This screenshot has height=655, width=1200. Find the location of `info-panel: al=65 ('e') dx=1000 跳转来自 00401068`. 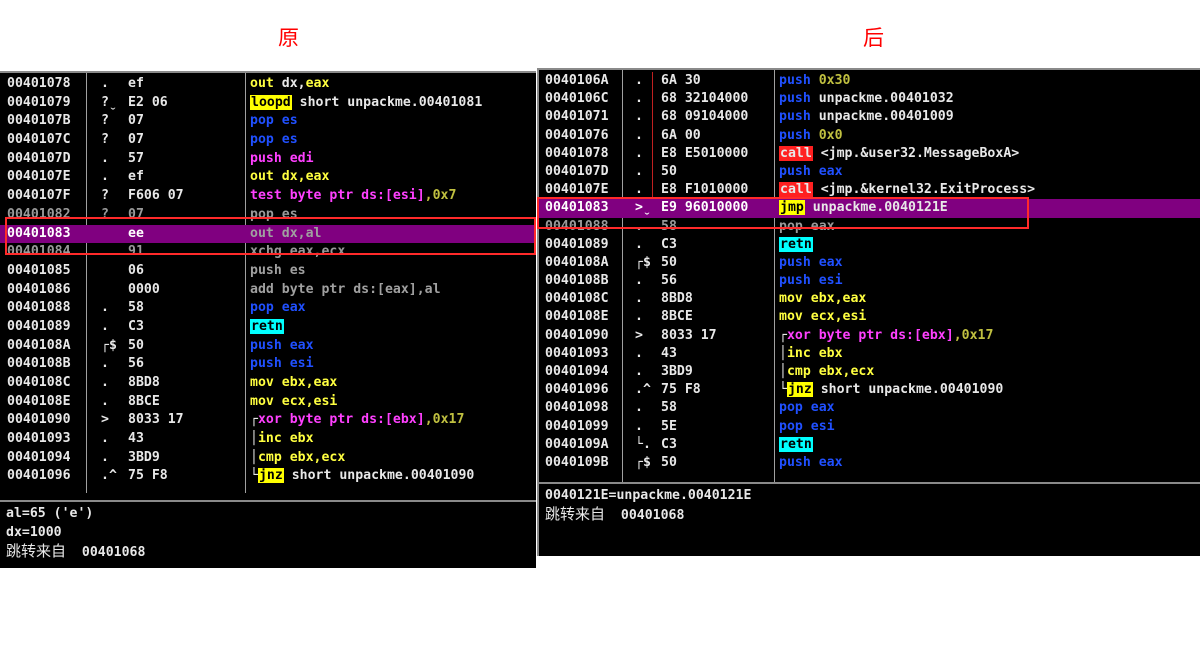

info-panel: al=65 ('e') dx=1000 跳转来自 00401068 is located at coordinates (268, 532).